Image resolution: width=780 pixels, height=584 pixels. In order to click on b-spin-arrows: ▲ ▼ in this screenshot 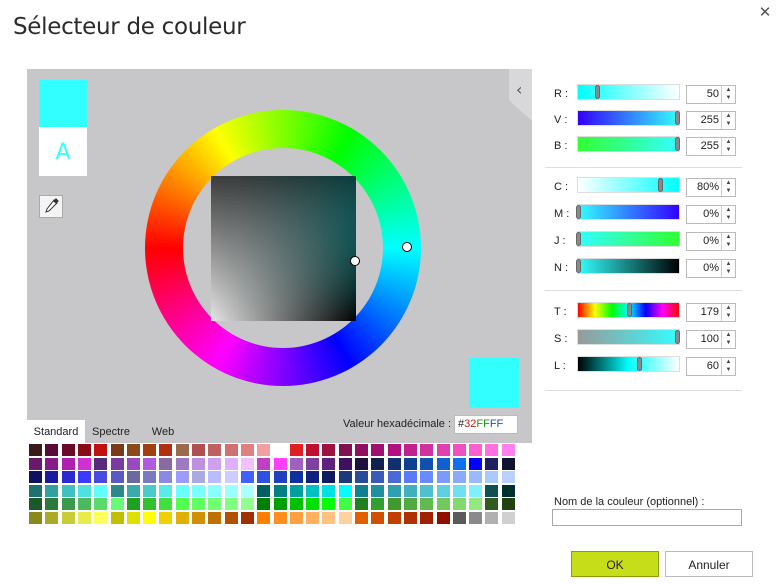, I will do `click(728, 146)`.